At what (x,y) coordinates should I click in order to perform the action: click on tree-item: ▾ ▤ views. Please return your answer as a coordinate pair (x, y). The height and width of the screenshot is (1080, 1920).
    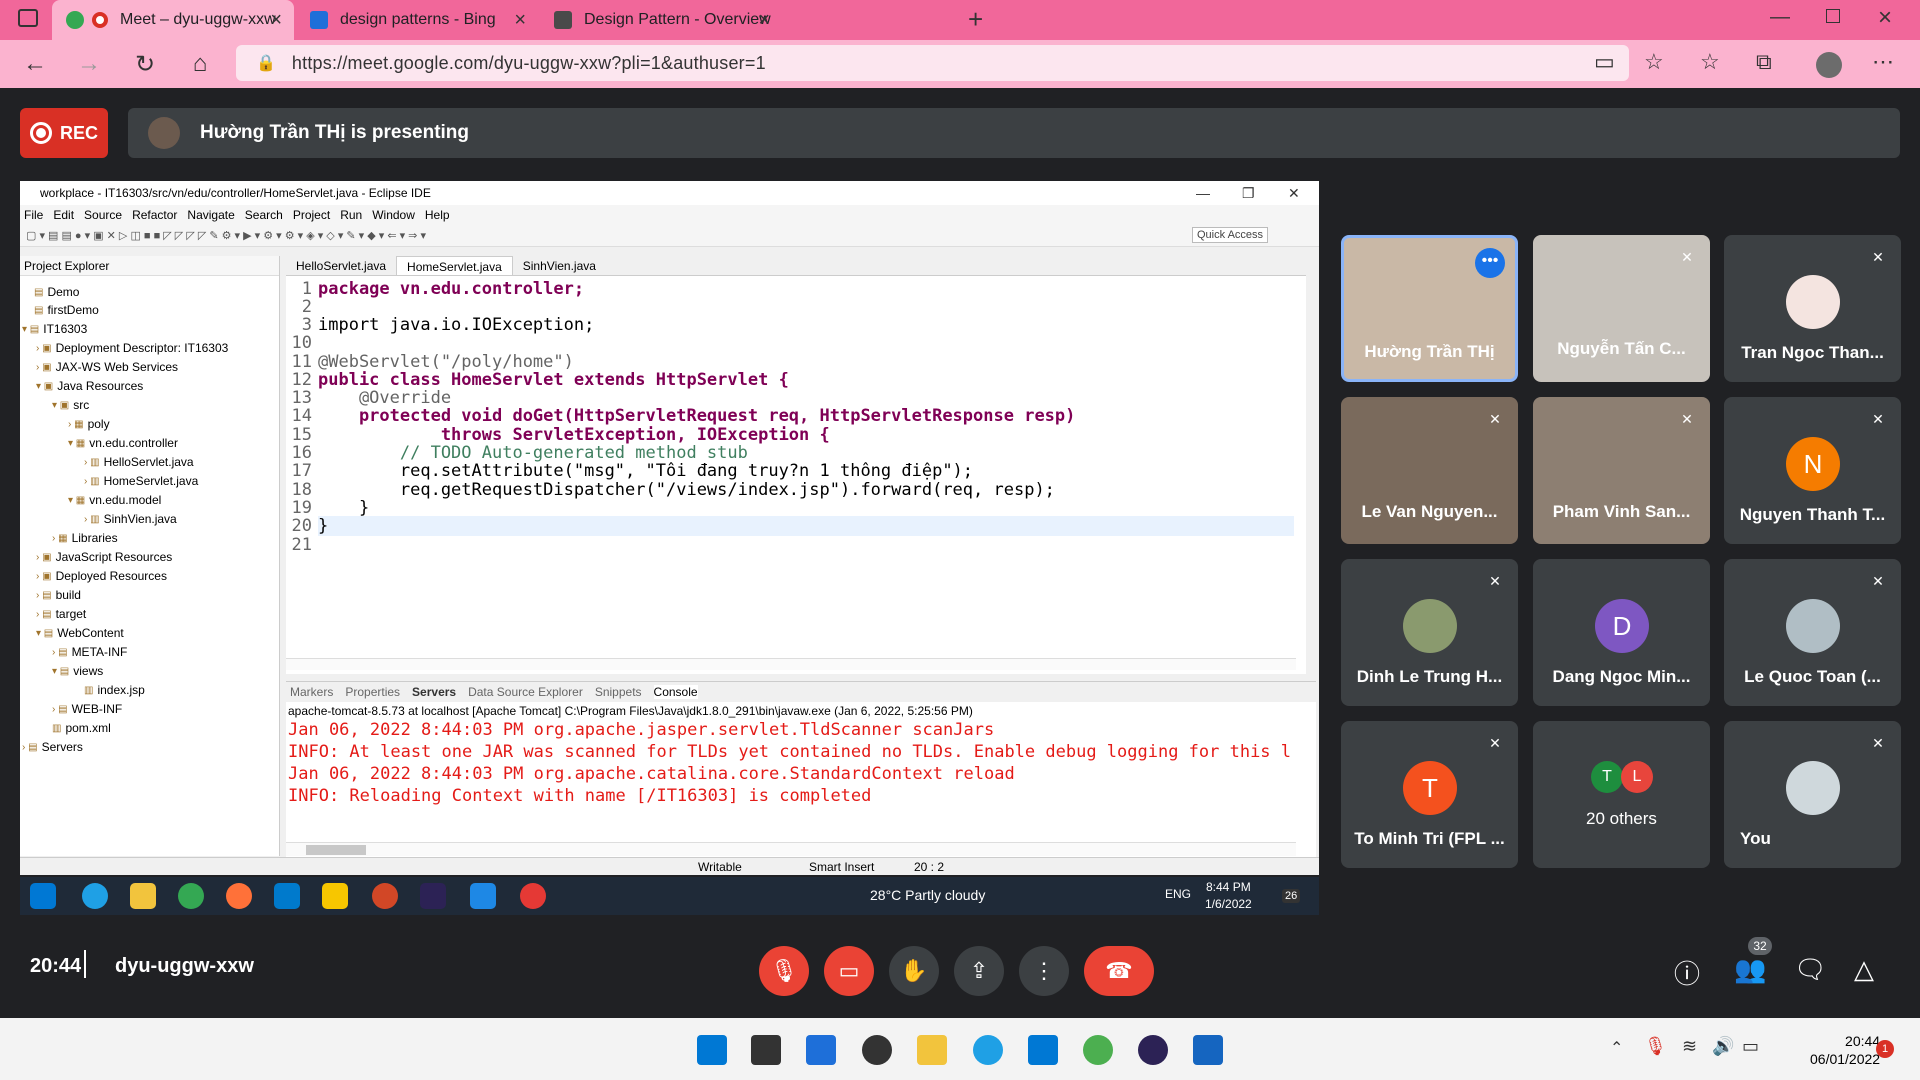
    Looking at the image, I should click on (77, 671).